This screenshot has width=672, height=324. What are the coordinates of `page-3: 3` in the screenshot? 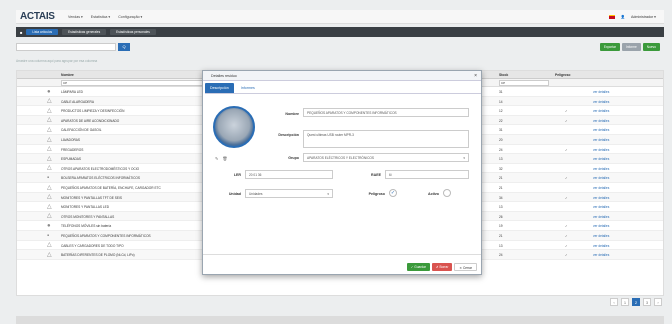 It's located at (647, 302).